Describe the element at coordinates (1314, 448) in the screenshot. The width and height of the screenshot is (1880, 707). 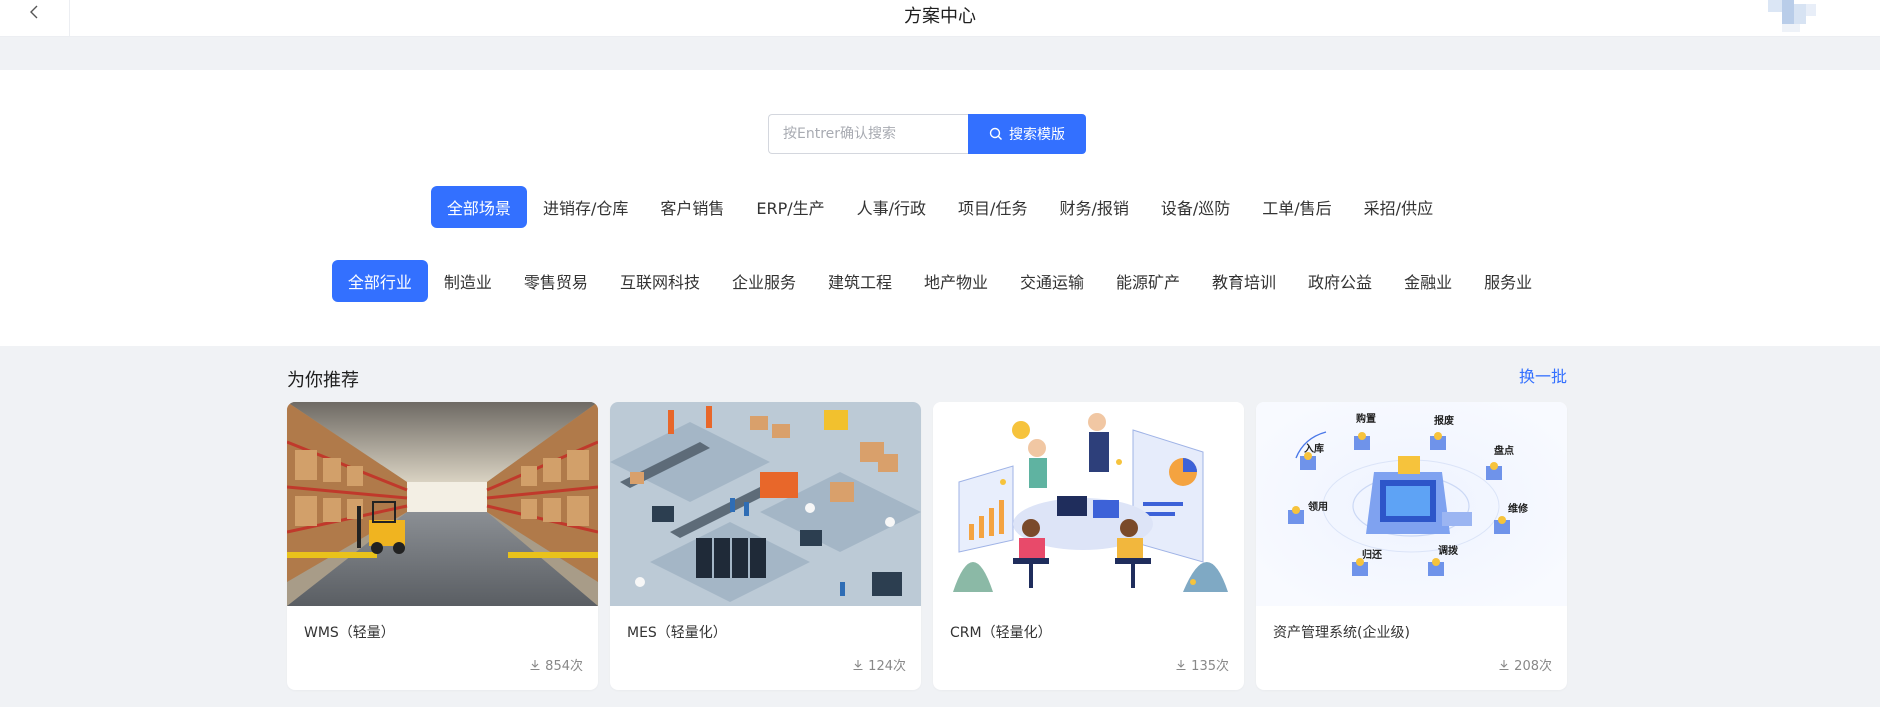
I see `diagram-label: 入库` at that location.